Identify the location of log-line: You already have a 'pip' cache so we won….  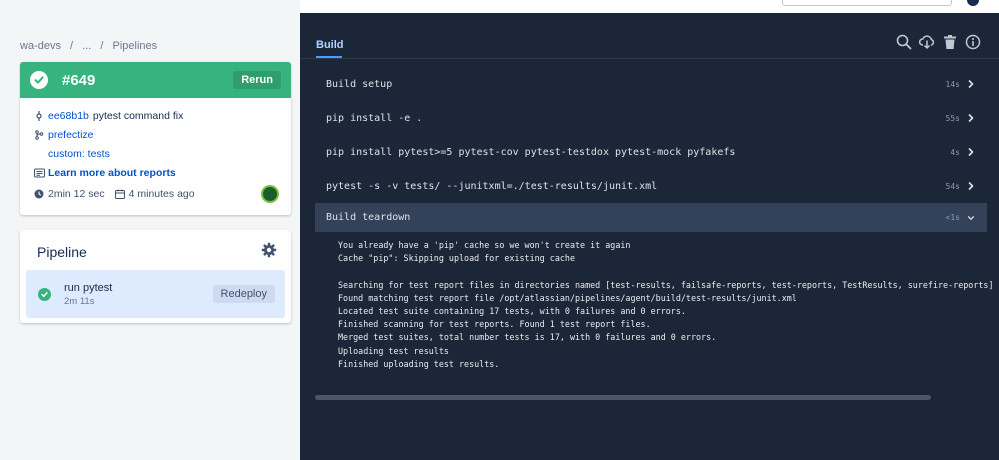
(484, 245).